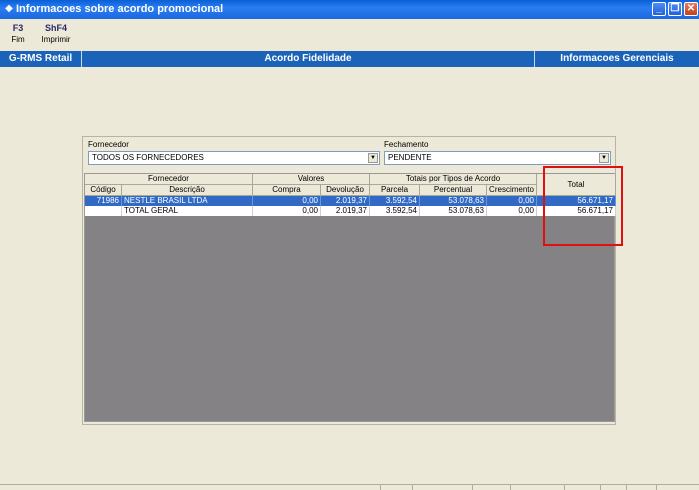 This screenshot has width=699, height=490. What do you see at coordinates (497, 158) in the screenshot?
I see `fechamento-select: PENDENTE ▼` at bounding box center [497, 158].